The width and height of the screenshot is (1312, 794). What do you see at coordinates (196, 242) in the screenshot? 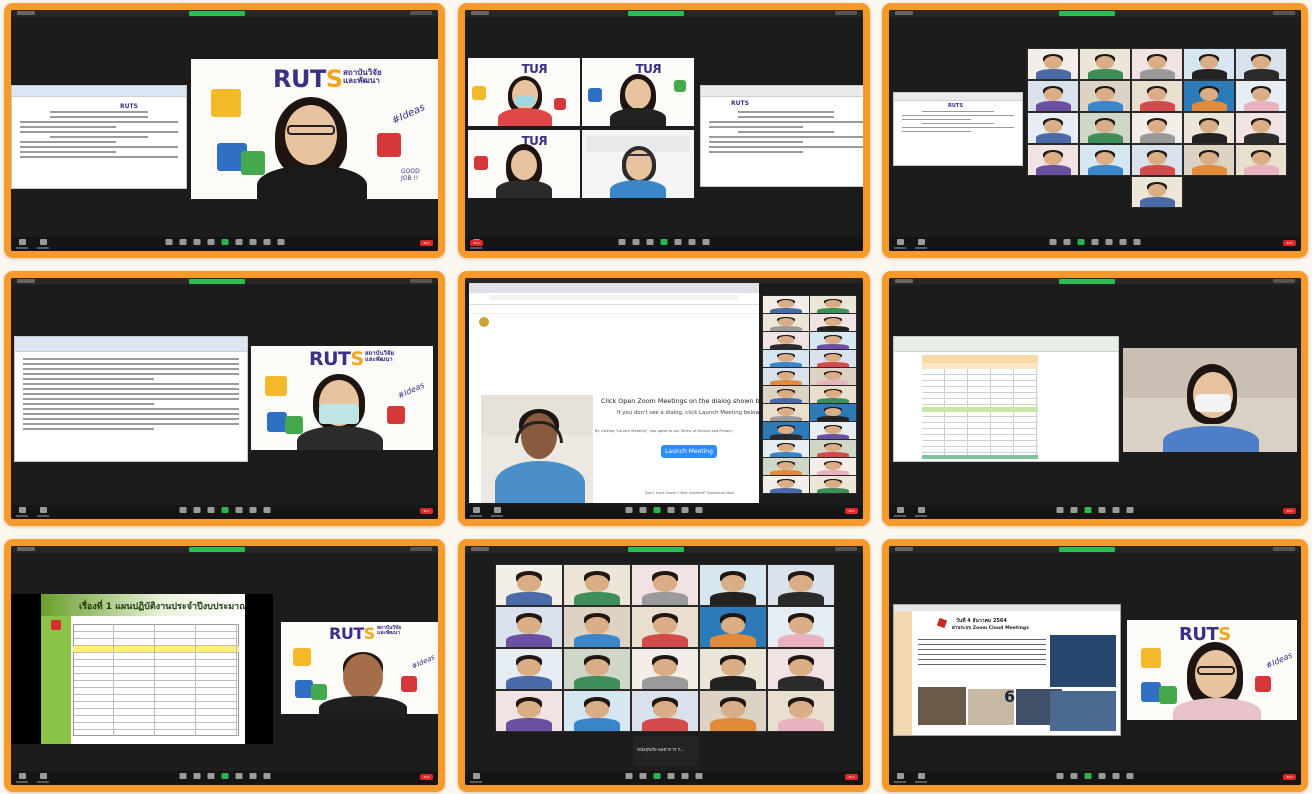
I see `polls-button` at bounding box center [196, 242].